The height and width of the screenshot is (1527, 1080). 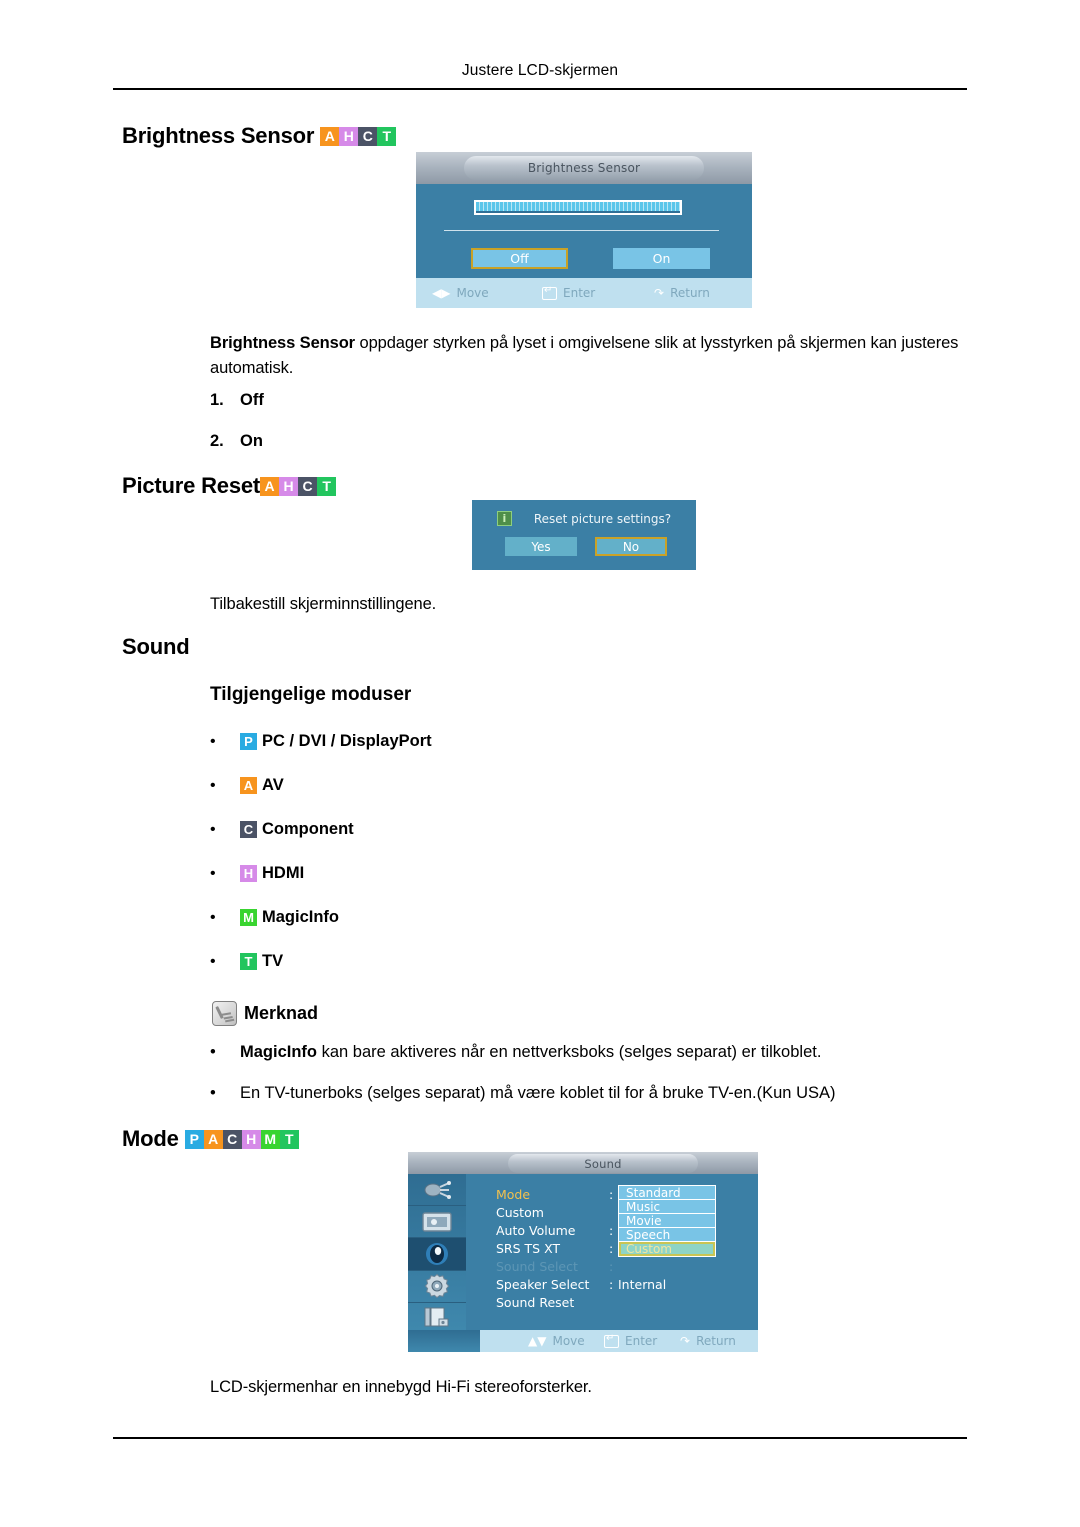 What do you see at coordinates (441, 293) in the screenshot?
I see `move-arrows-icon: ◀▶` at bounding box center [441, 293].